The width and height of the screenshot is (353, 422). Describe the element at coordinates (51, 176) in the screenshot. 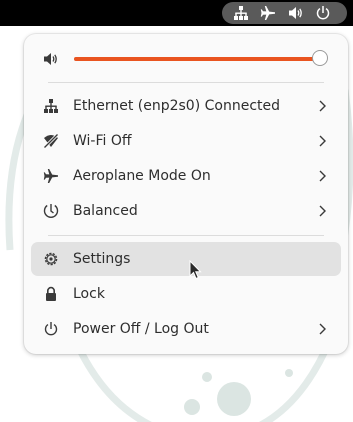

I see `airplane-icon` at that location.